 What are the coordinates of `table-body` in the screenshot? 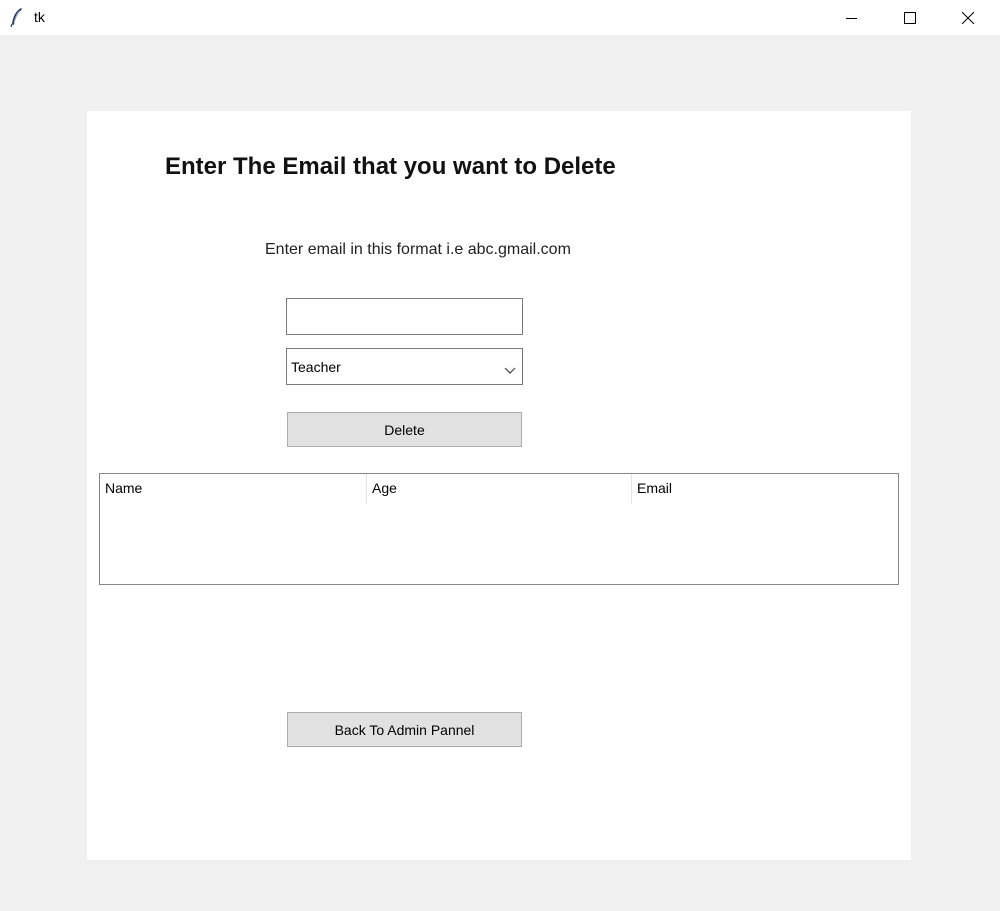 It's located at (499, 544).